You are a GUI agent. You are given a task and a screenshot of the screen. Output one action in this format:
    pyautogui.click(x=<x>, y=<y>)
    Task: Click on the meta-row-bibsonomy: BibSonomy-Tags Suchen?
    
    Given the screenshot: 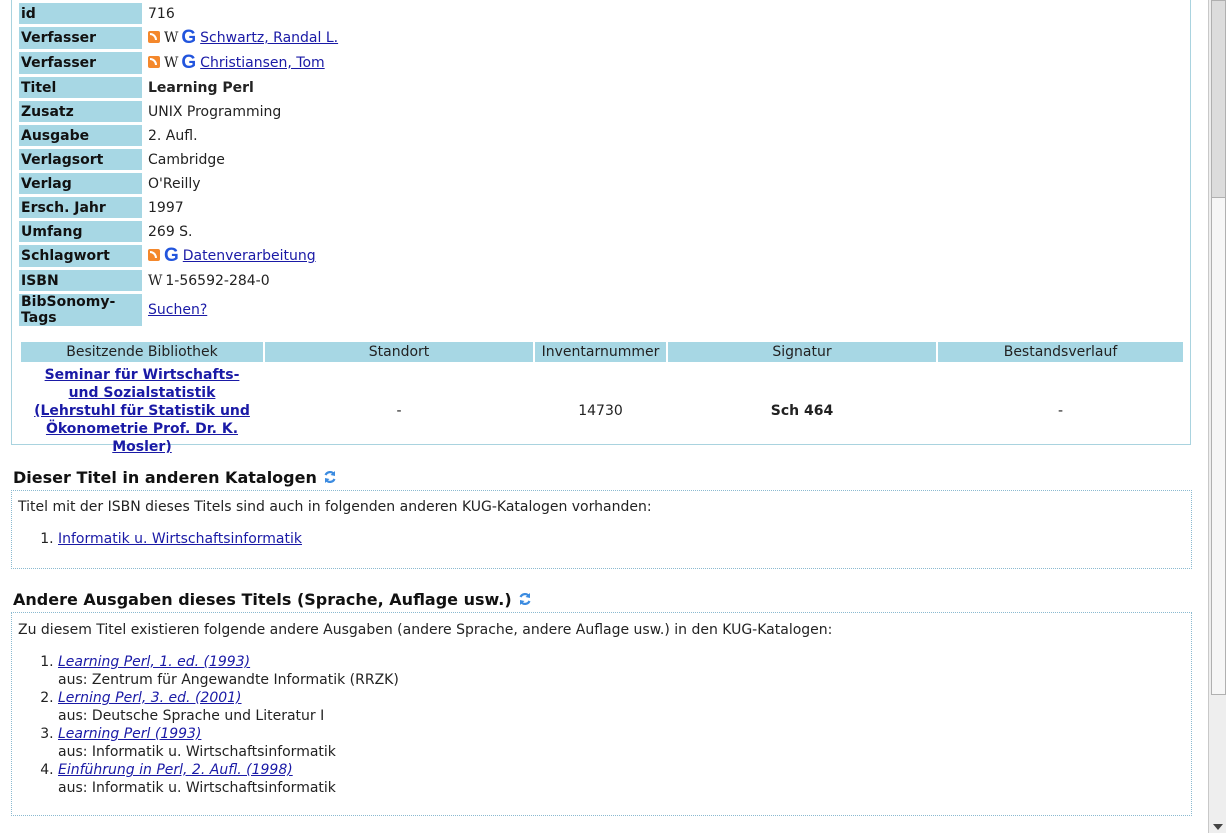 What is the action you would take?
    pyautogui.click(x=178, y=310)
    